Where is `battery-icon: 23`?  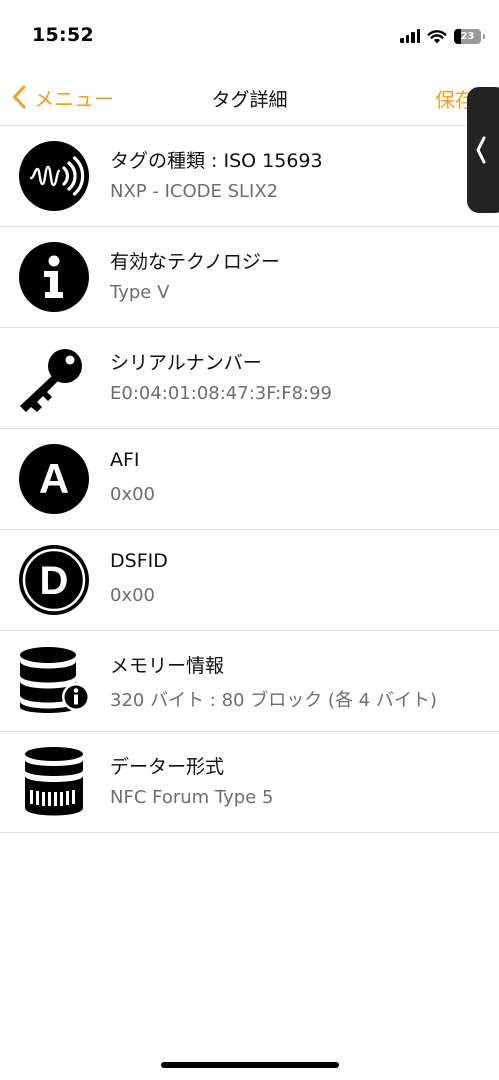
battery-icon: 23 is located at coordinates (469, 36).